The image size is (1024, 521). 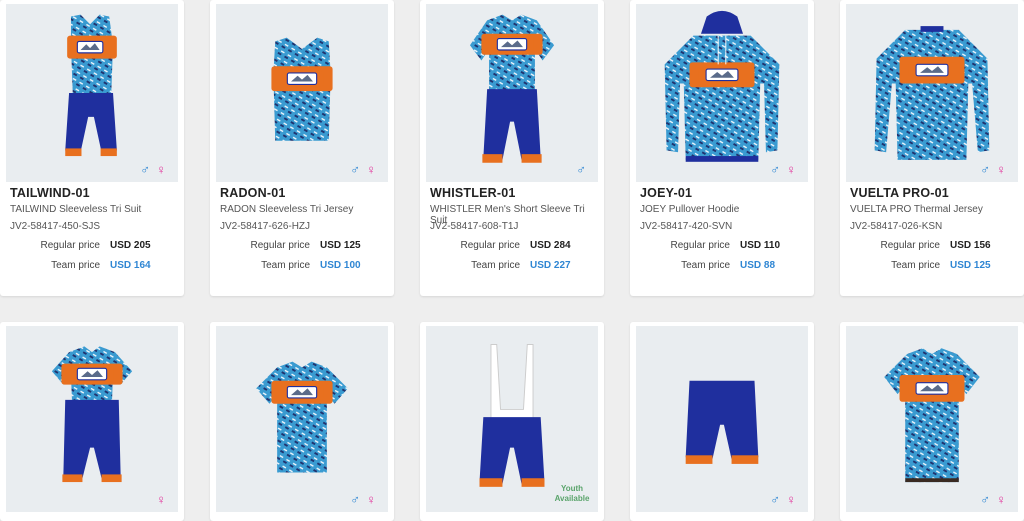 I want to click on product-image: ♀, so click(x=92, y=419).